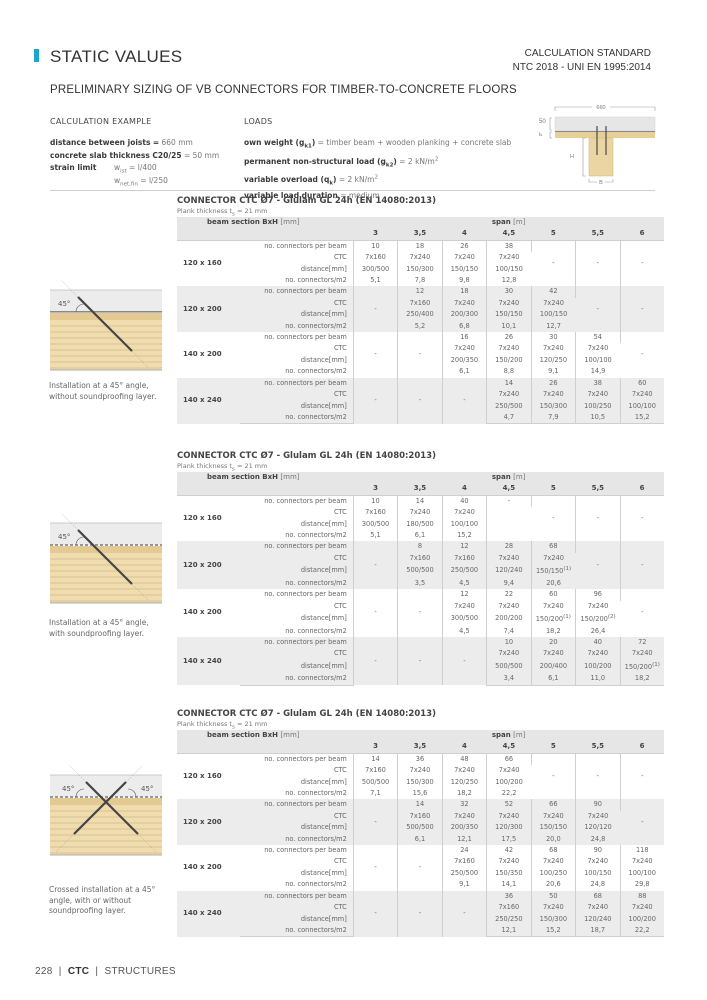 The image size is (707, 1000). Describe the element at coordinates (465, 583) in the screenshot. I see `table-cell: 4,5` at that location.